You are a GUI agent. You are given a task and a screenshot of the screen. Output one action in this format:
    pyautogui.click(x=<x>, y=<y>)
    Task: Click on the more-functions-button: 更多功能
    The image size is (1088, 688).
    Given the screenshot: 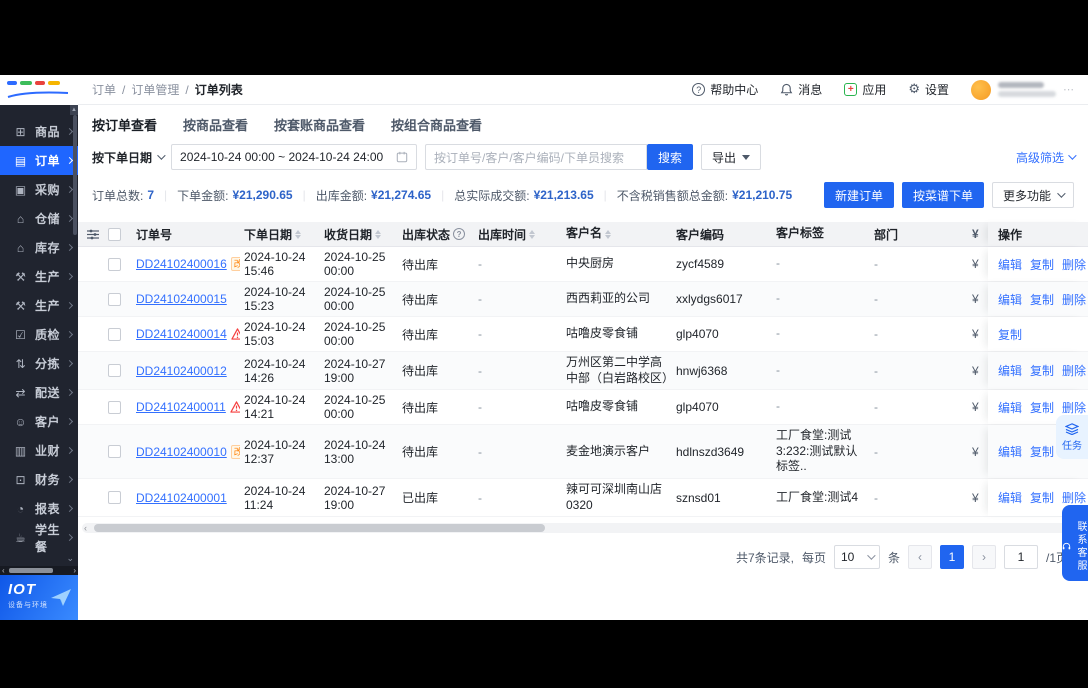 What is the action you would take?
    pyautogui.click(x=1032, y=195)
    